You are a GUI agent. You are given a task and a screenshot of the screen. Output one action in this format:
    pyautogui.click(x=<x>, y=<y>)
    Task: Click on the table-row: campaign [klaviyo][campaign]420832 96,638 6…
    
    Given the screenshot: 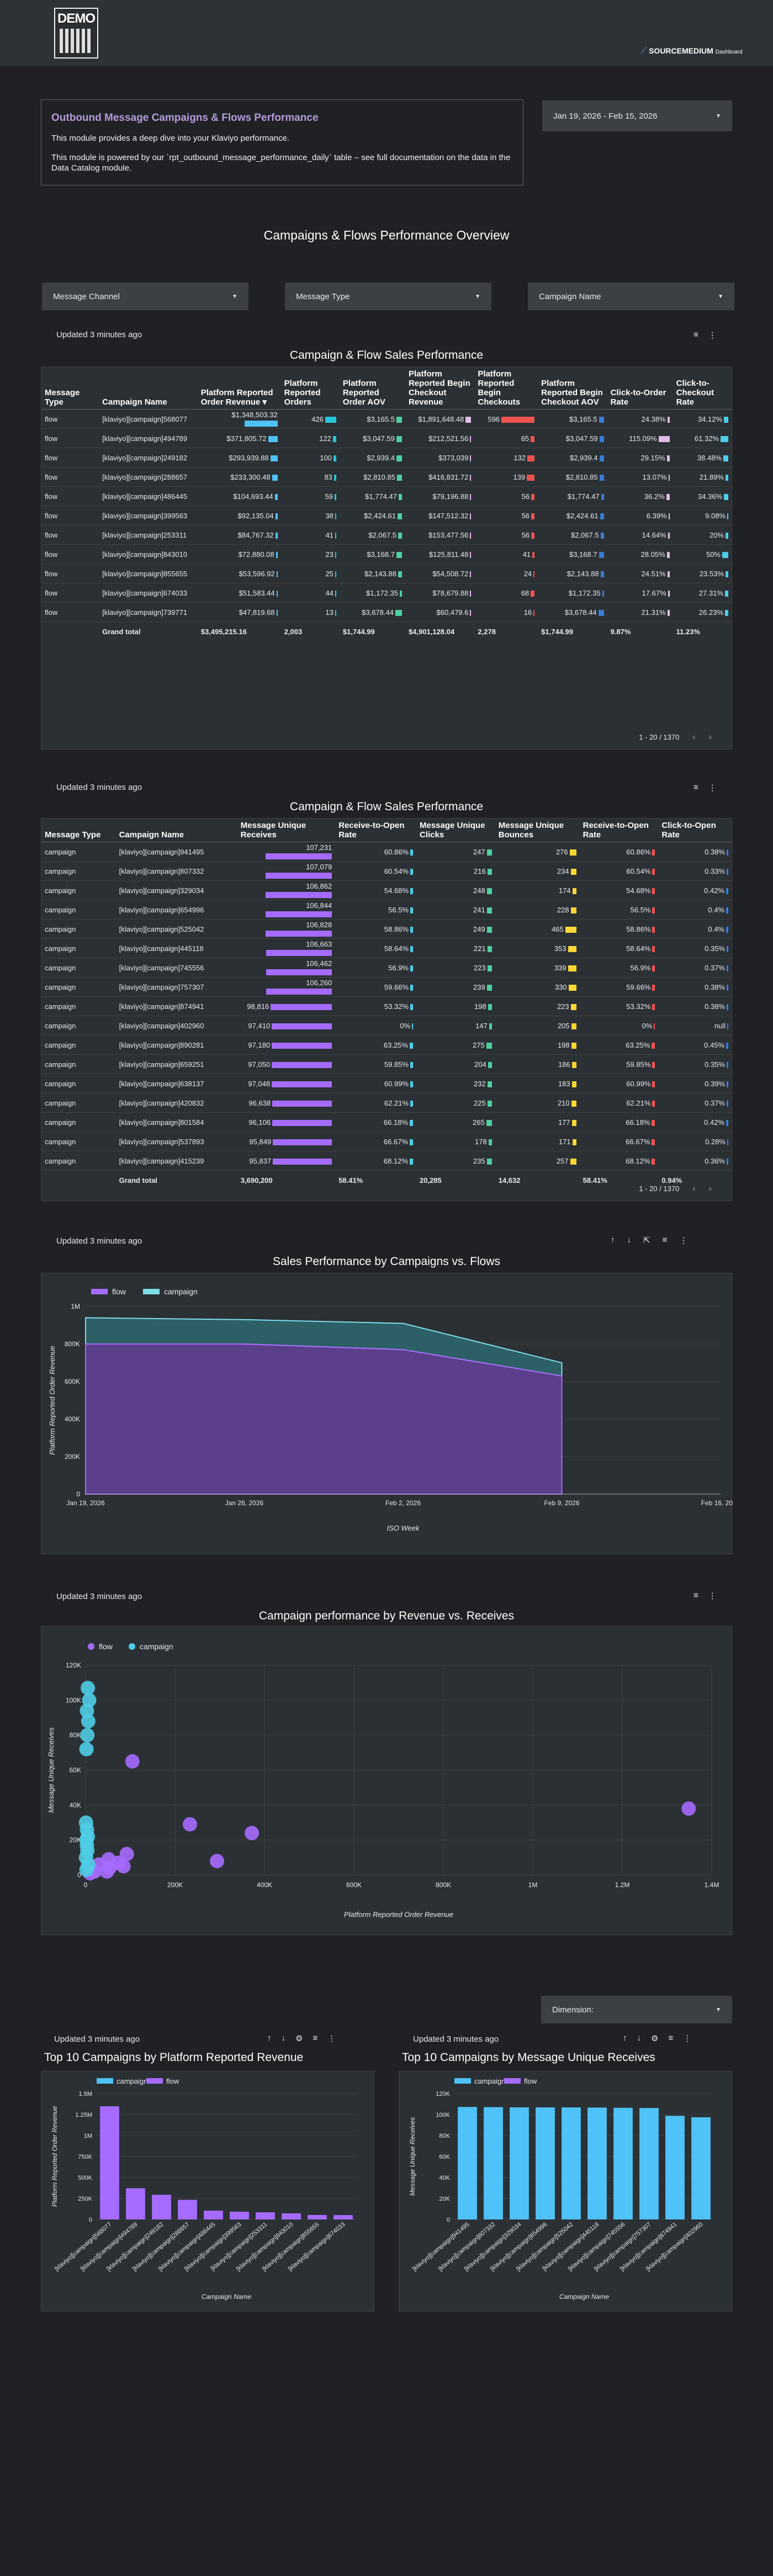 What is the action you would take?
    pyautogui.click(x=386, y=1103)
    